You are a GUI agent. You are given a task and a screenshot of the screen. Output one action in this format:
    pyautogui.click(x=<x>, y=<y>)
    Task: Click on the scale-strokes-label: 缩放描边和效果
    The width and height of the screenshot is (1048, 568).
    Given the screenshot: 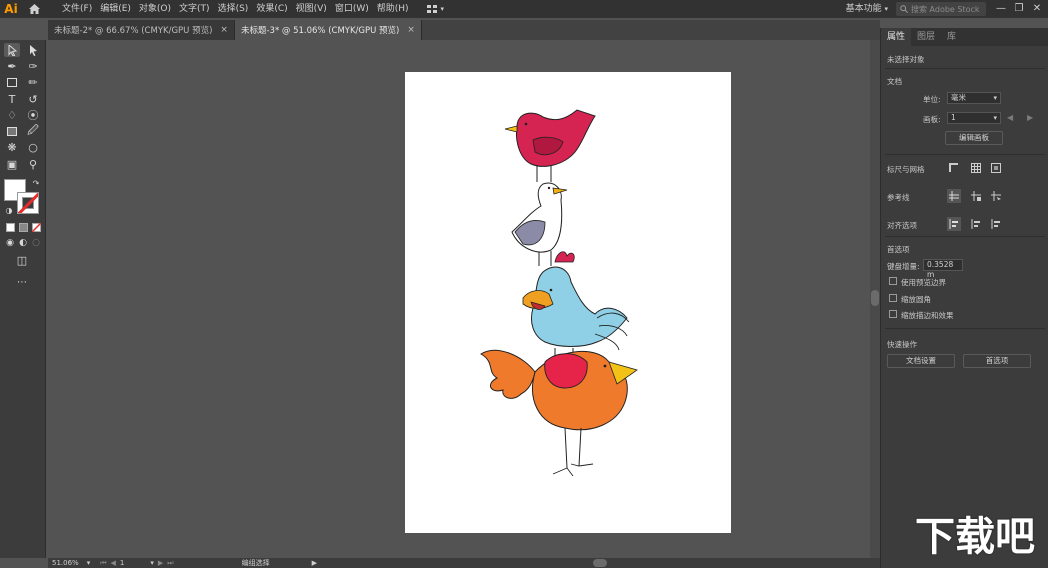 What is the action you would take?
    pyautogui.click(x=927, y=315)
    